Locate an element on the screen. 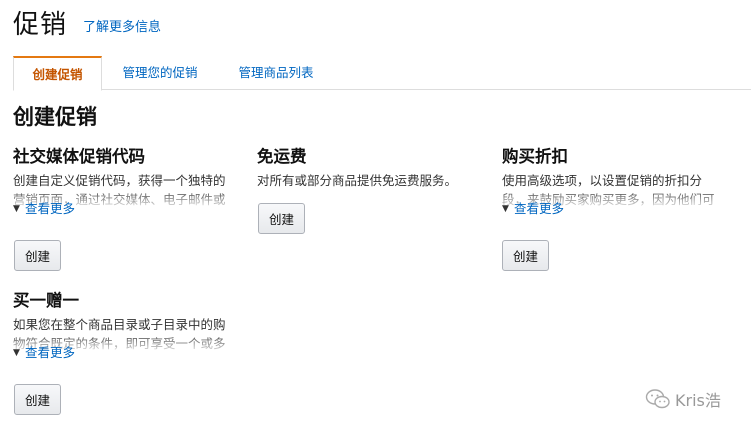 The width and height of the screenshot is (751, 431). wechat-icon is located at coordinates (657, 399).